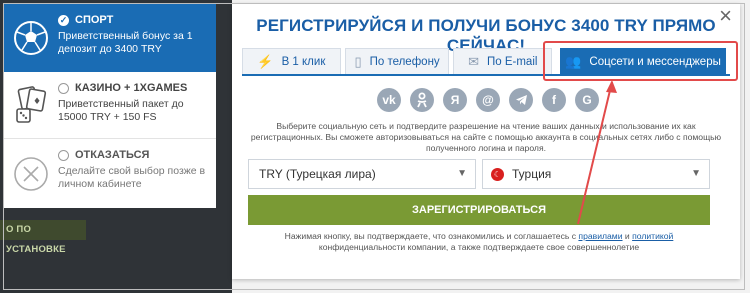  I want to click on social-buttons: vk Я @ f G, so click(486, 100).